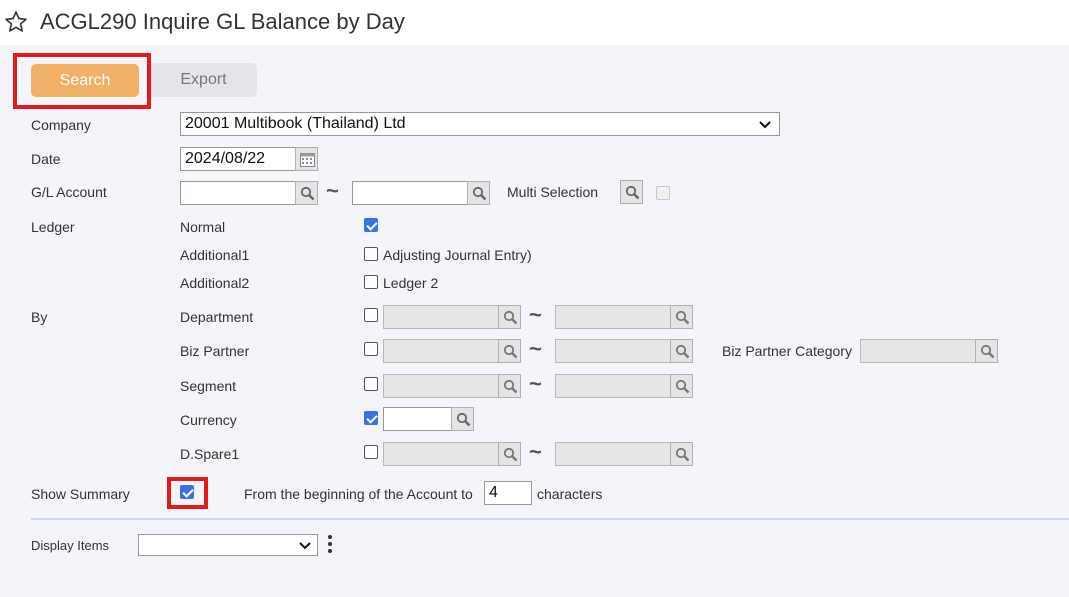 Image resolution: width=1069 pixels, height=597 pixels. Describe the element at coordinates (371, 349) in the screenshot. I see `by-biz-partner-checkbox` at that location.